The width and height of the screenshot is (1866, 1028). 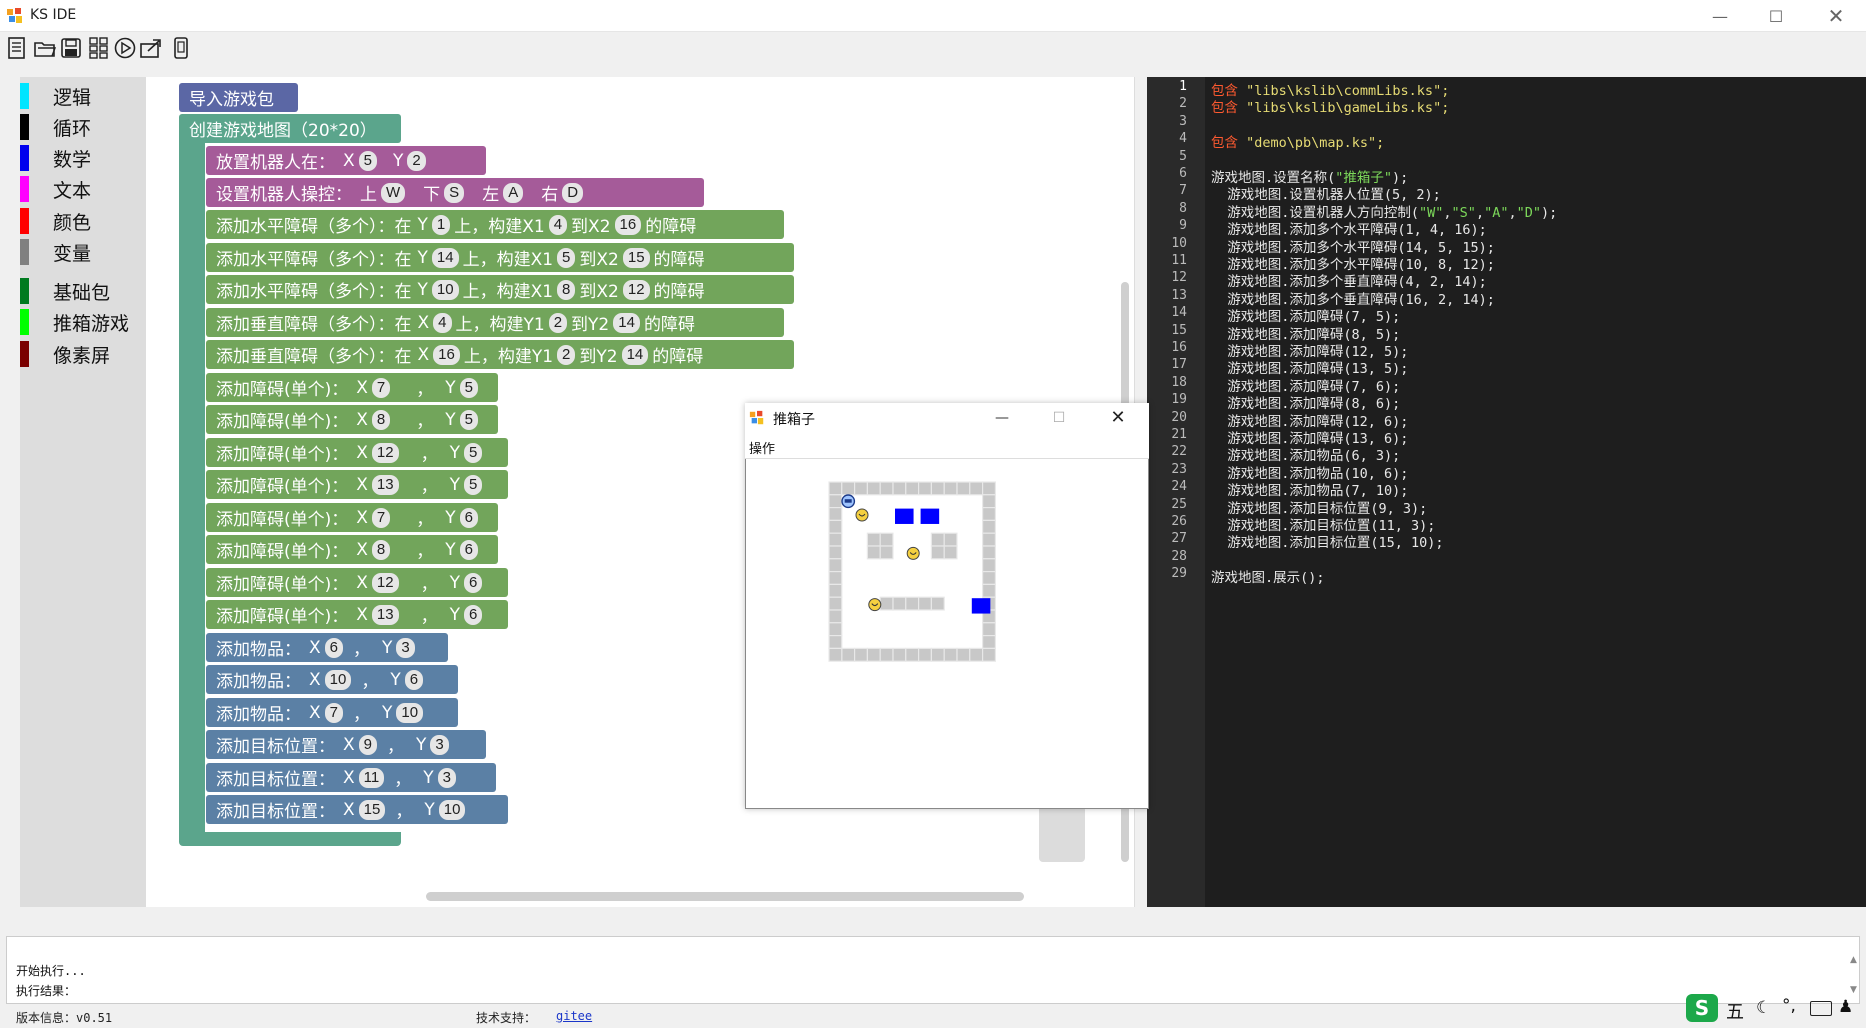 I want to click on category-item: 基础包, so click(x=65, y=291).